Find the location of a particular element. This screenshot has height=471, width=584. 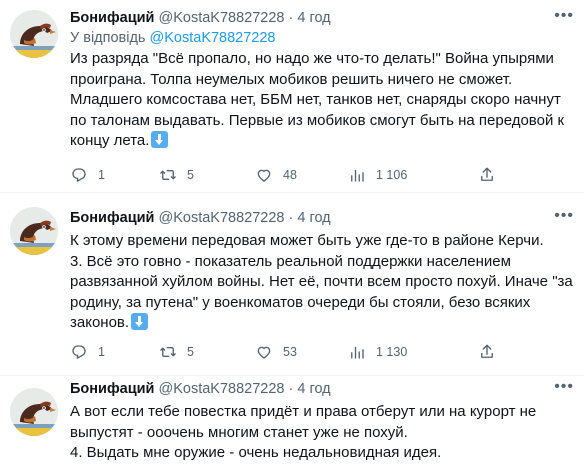

like-count: 53 is located at coordinates (290, 352).